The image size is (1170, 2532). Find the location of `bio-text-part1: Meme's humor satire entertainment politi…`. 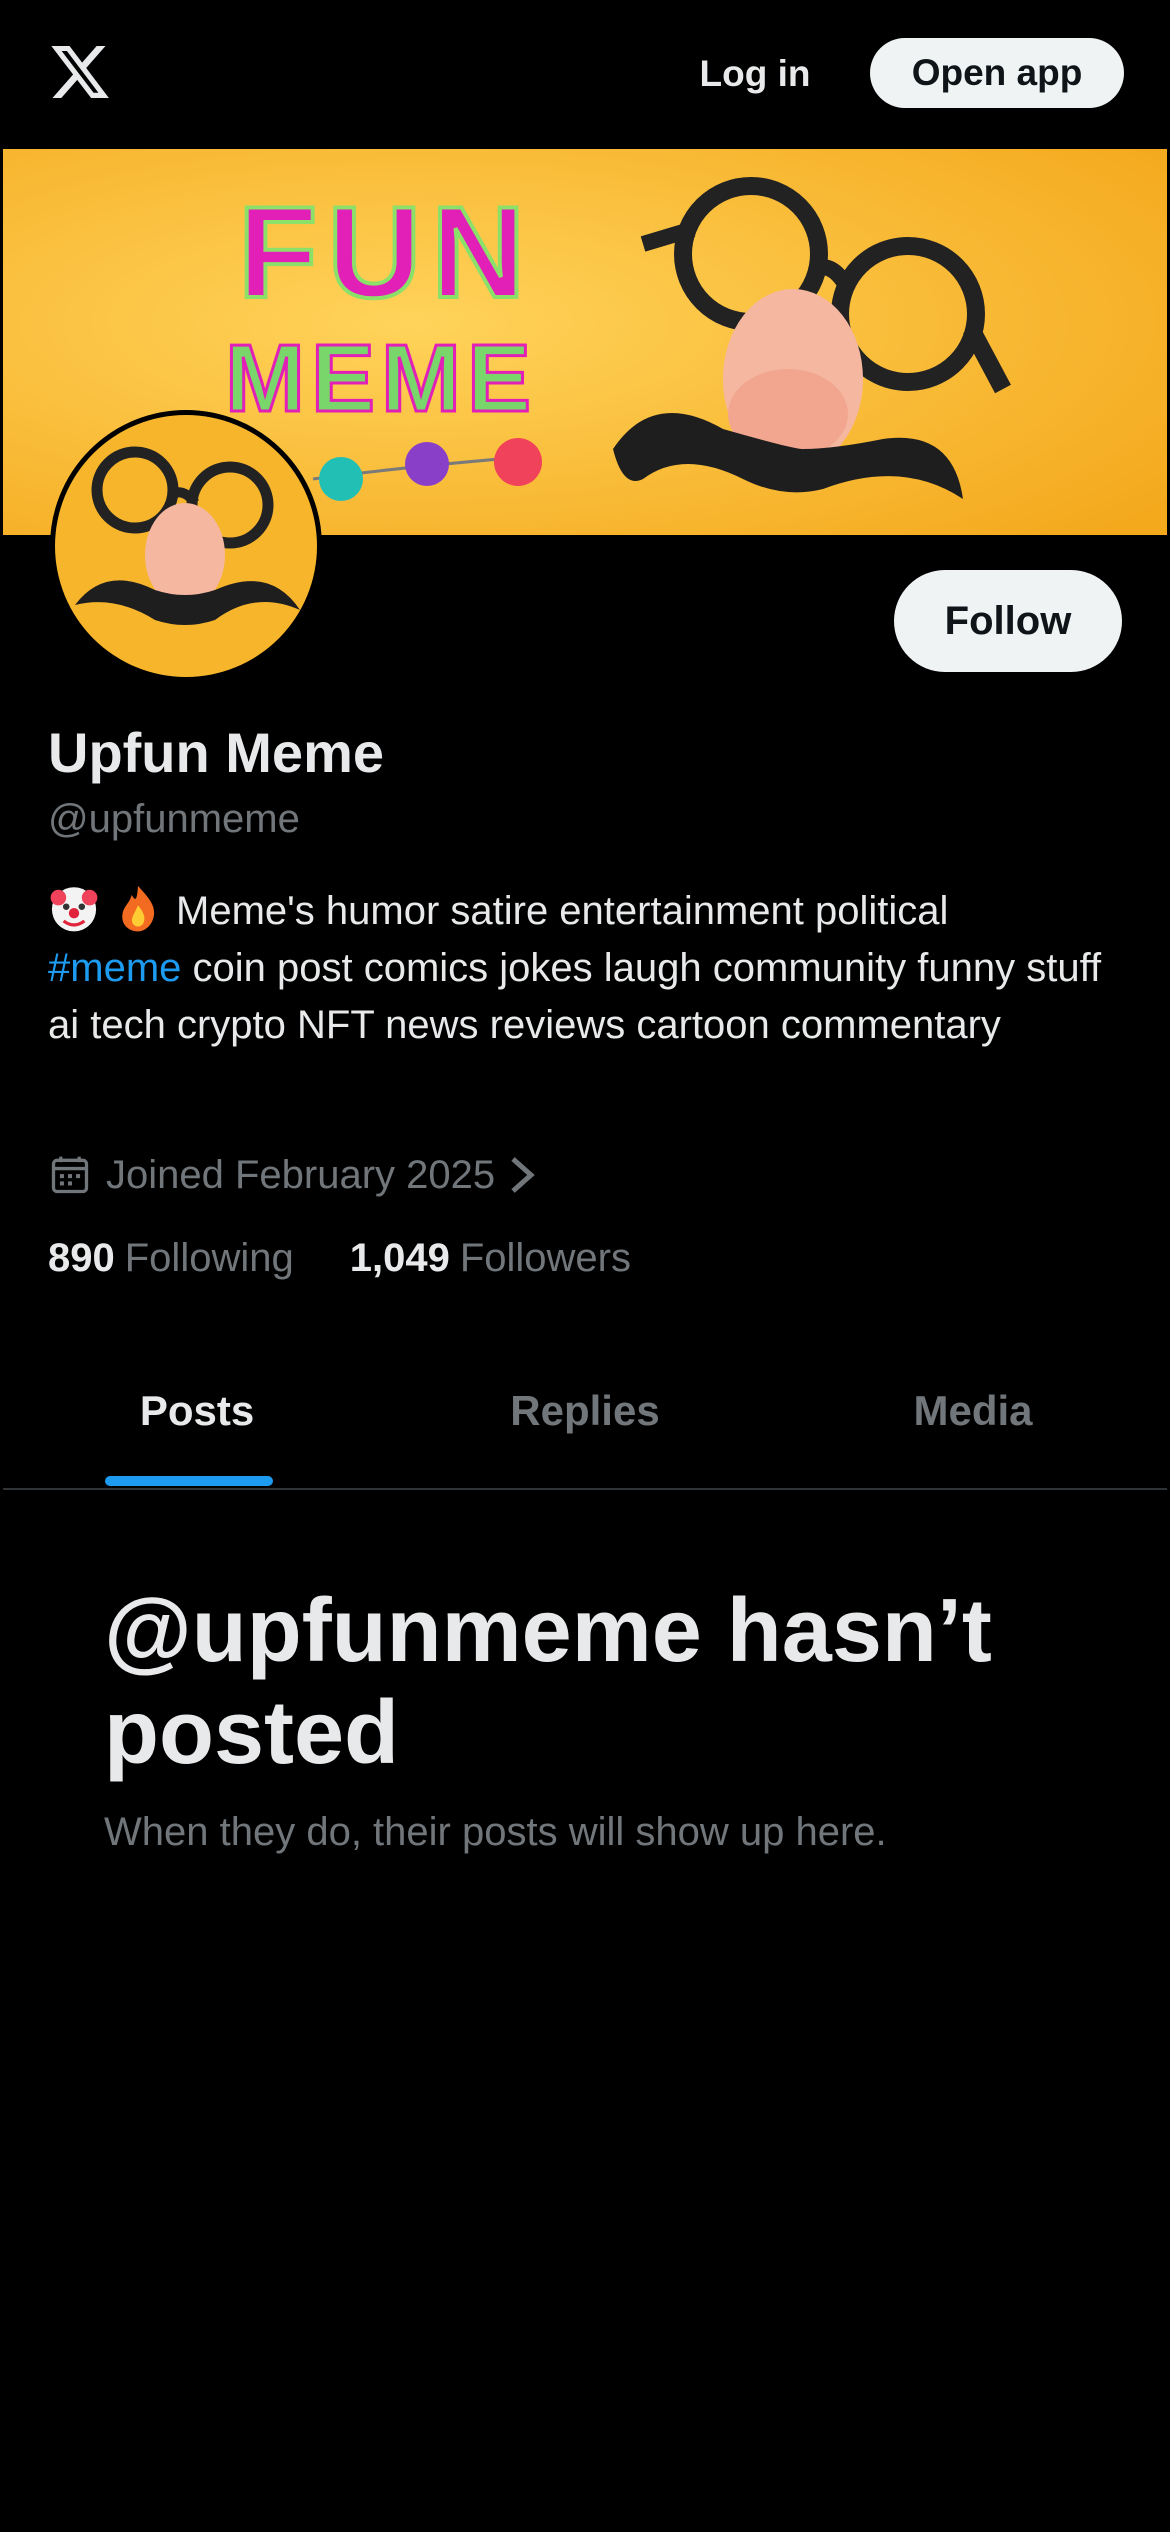

bio-text-part1: Meme's humor satire entertainment politi… is located at coordinates (562, 911).